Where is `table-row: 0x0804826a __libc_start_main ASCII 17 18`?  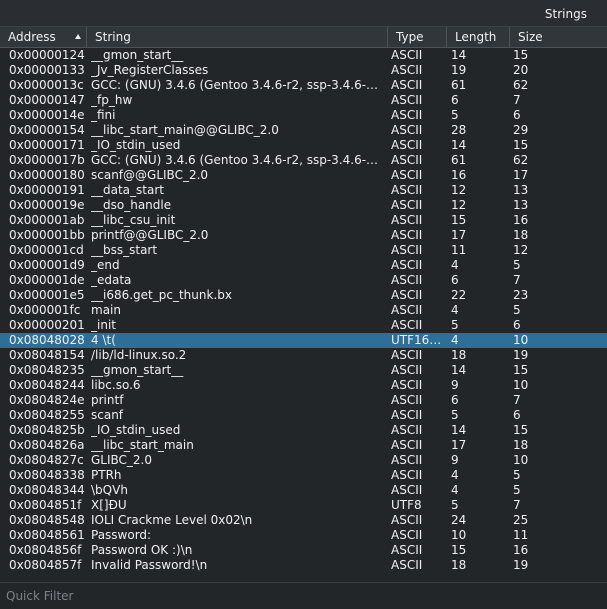
table-row: 0x0804826a __libc_start_main ASCII 17 18 is located at coordinates (303, 445).